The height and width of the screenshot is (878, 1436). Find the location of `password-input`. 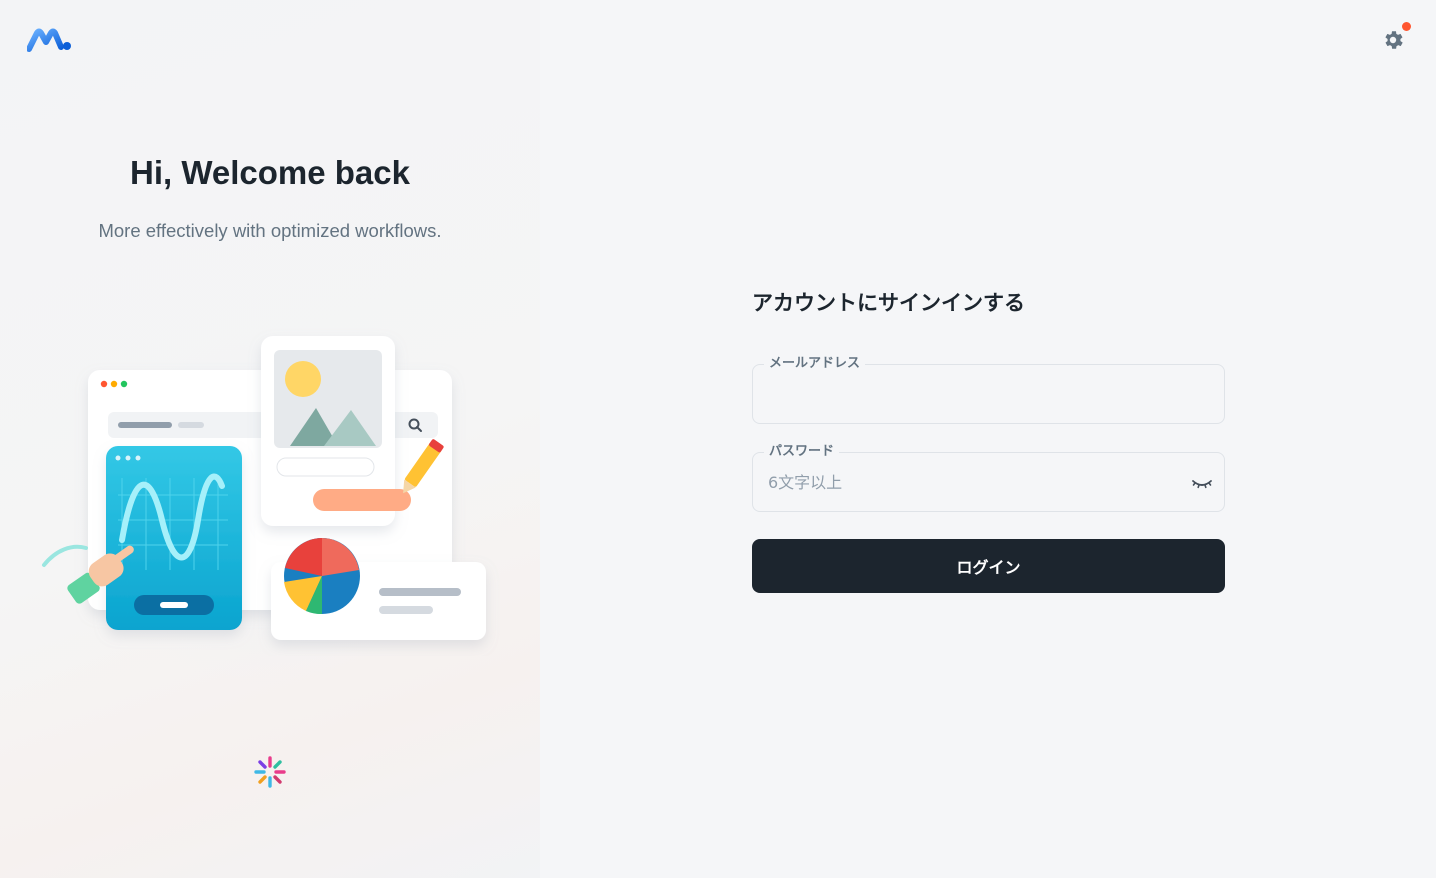

password-input is located at coordinates (973, 482).